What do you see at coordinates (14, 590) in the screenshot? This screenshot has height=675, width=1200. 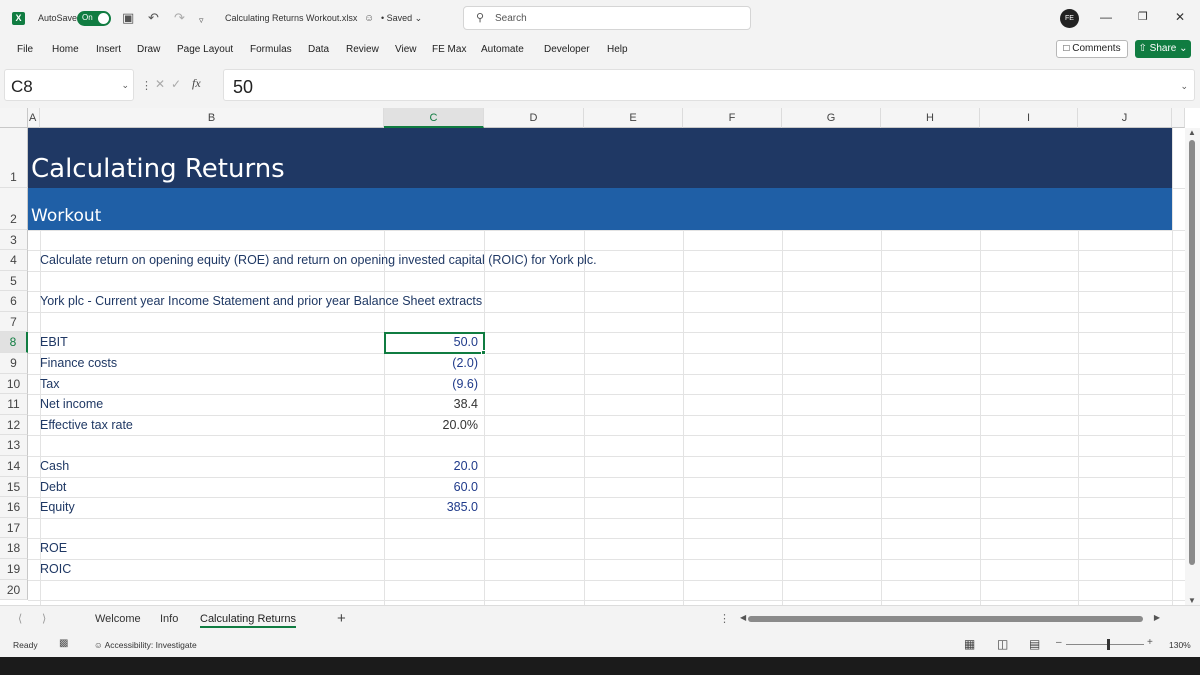 I see `row-header-20: 20` at bounding box center [14, 590].